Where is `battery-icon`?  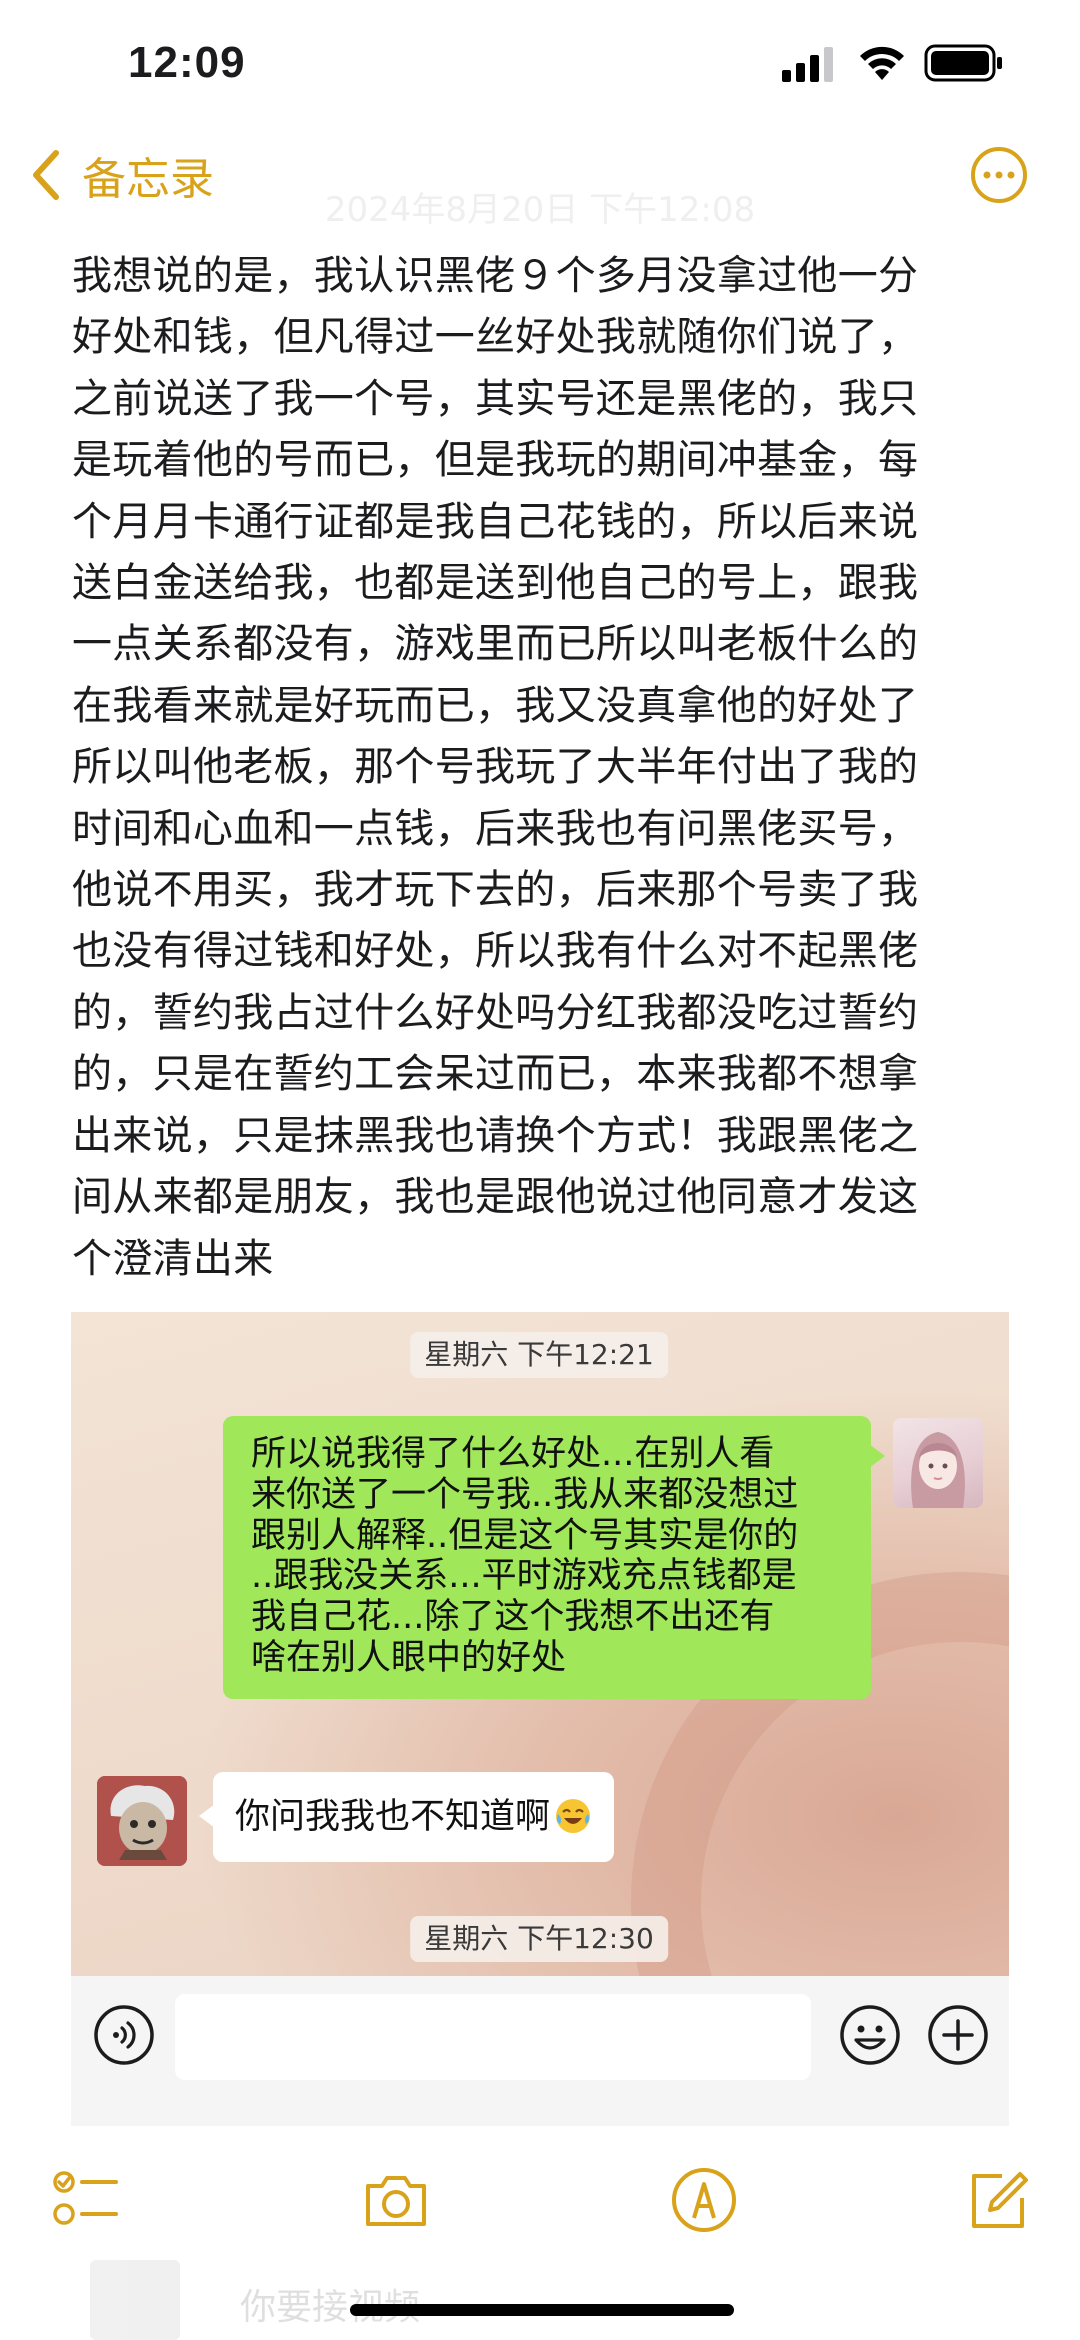 battery-icon is located at coordinates (963, 63).